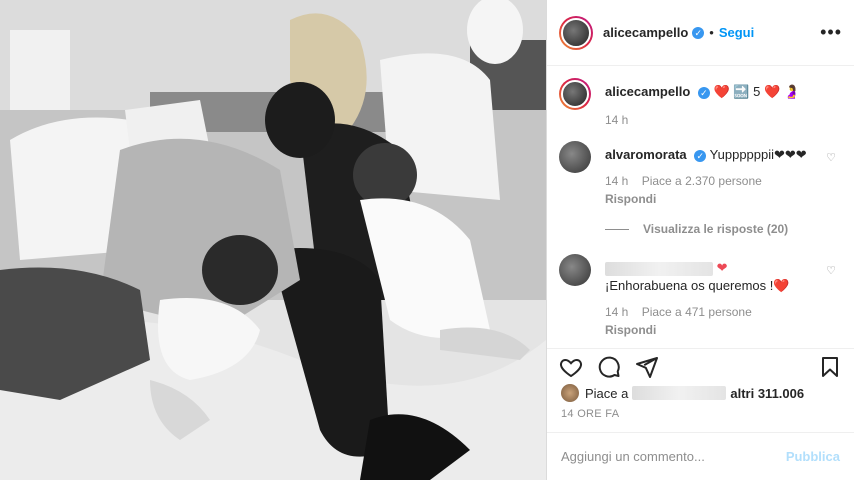 The width and height of the screenshot is (854, 480). Describe the element at coordinates (645, 32) in the screenshot. I see `header-username: alicecampello` at that location.